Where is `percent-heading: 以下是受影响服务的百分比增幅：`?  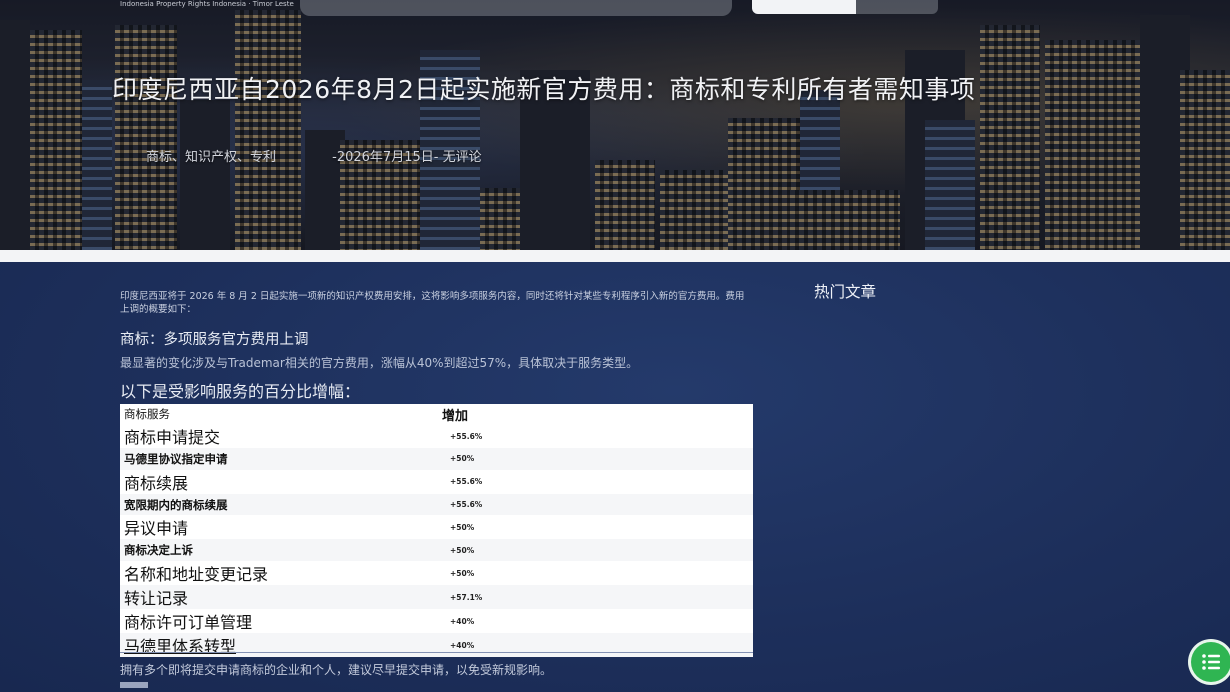 percent-heading: 以下是受影响服务的百分比增幅： is located at coordinates (240, 391).